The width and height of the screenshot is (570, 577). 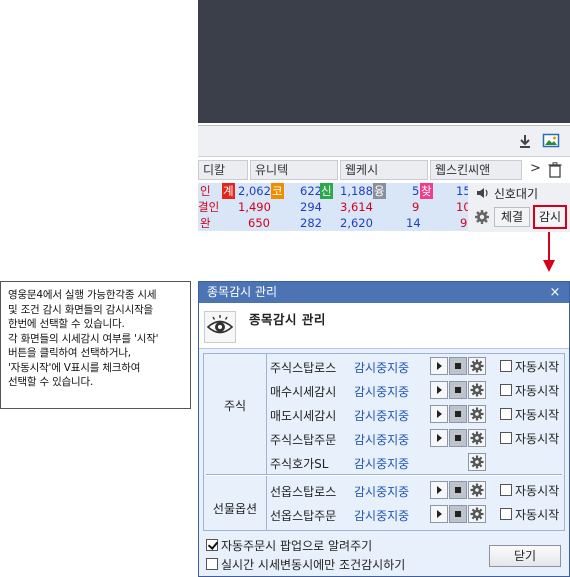 I want to click on signal-wait-label: 신호대기, so click(x=515, y=194).